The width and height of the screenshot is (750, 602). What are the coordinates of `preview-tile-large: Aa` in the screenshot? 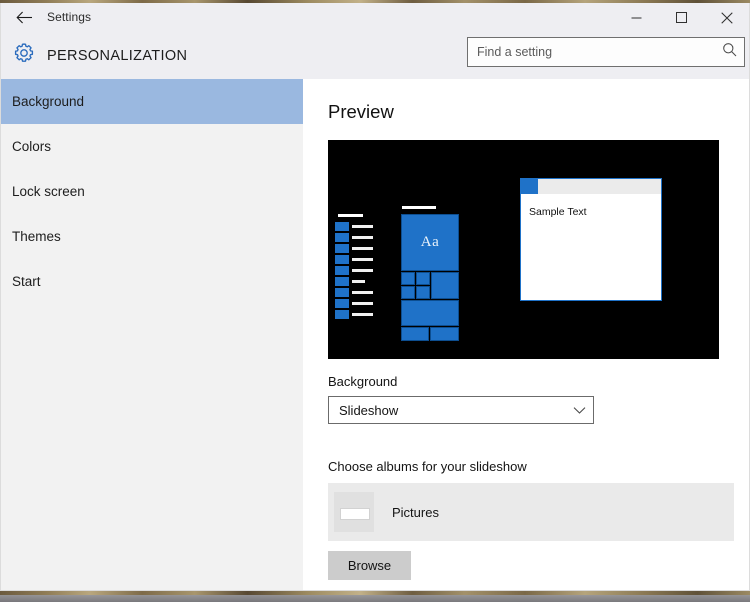 It's located at (430, 242).